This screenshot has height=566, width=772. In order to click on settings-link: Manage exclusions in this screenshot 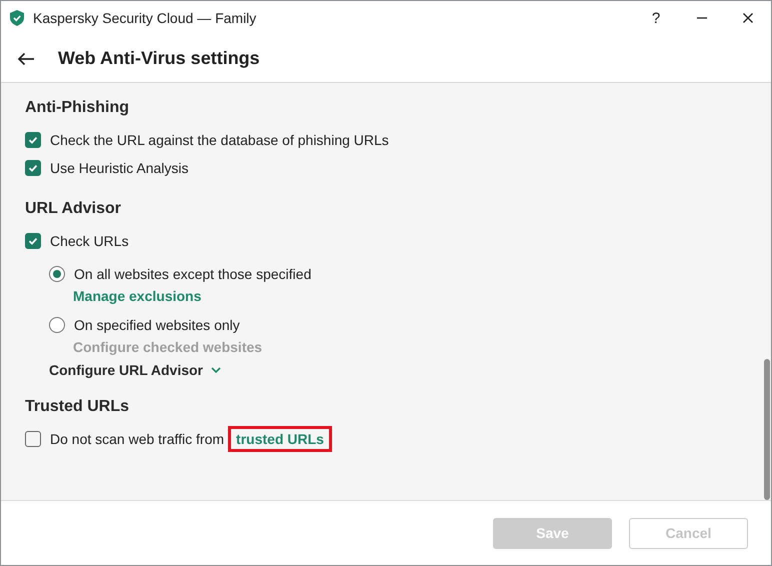, I will do `click(137, 297)`.